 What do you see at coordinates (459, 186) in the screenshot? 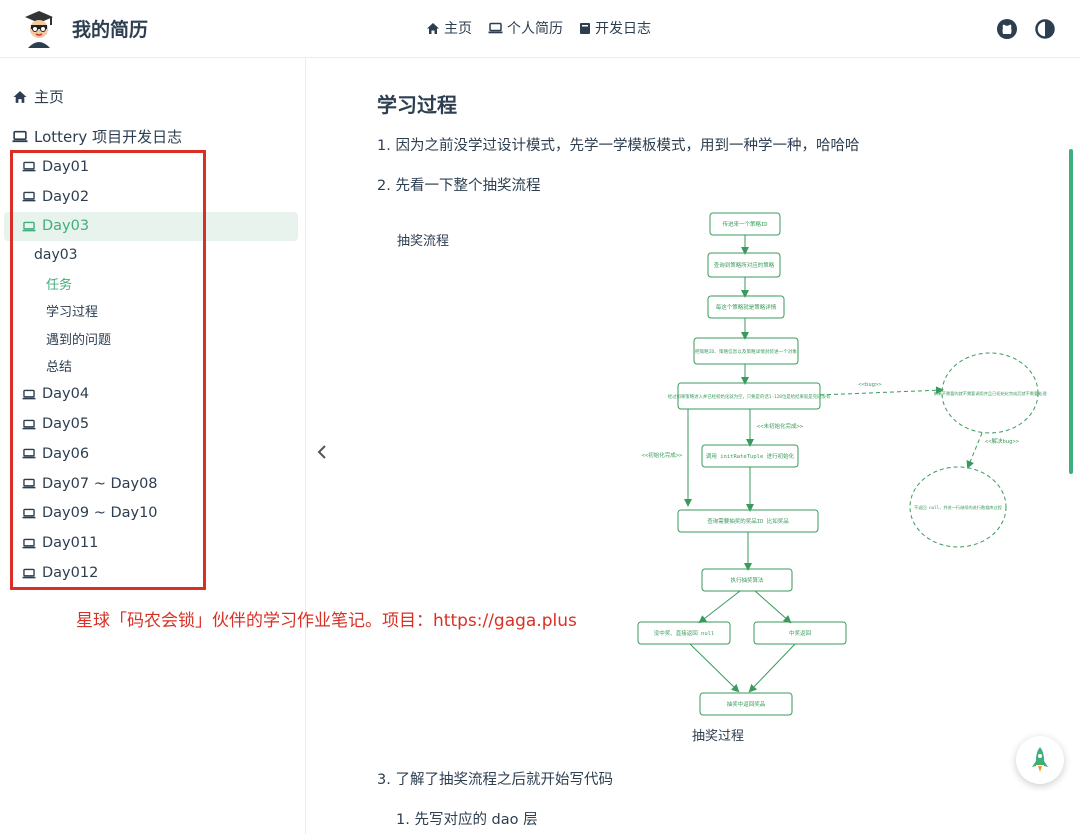
I see `paragraph: 2. 先看一下整个抽奖流程` at bounding box center [459, 186].